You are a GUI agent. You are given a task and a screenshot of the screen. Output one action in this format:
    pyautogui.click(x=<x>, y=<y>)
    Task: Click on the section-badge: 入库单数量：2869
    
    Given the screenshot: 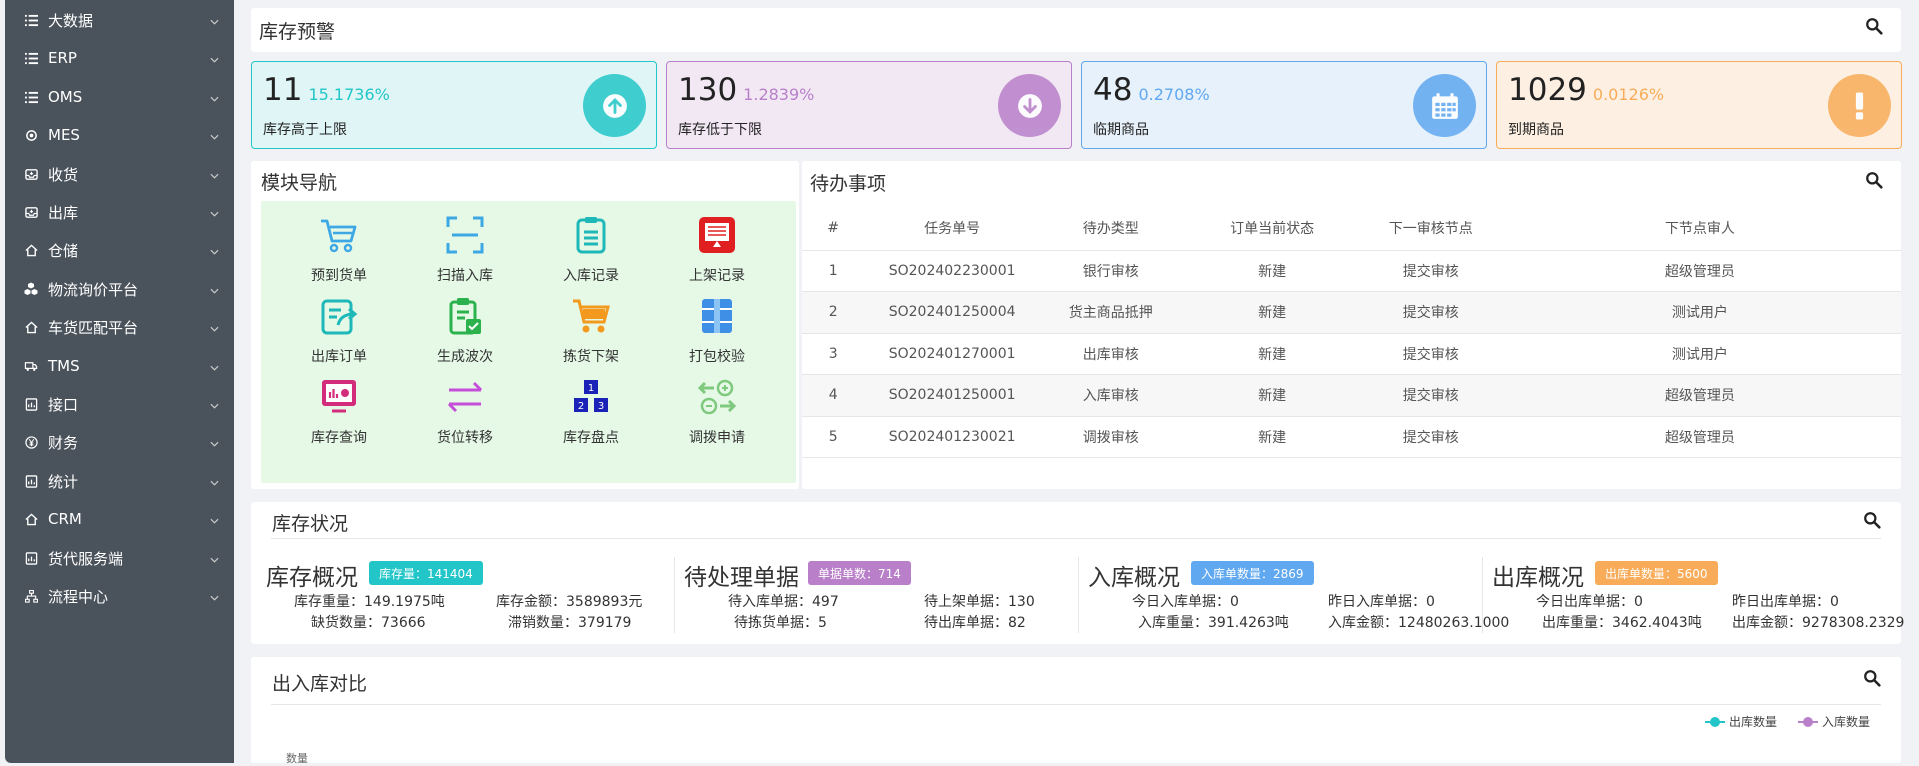 What is the action you would take?
    pyautogui.click(x=1252, y=573)
    